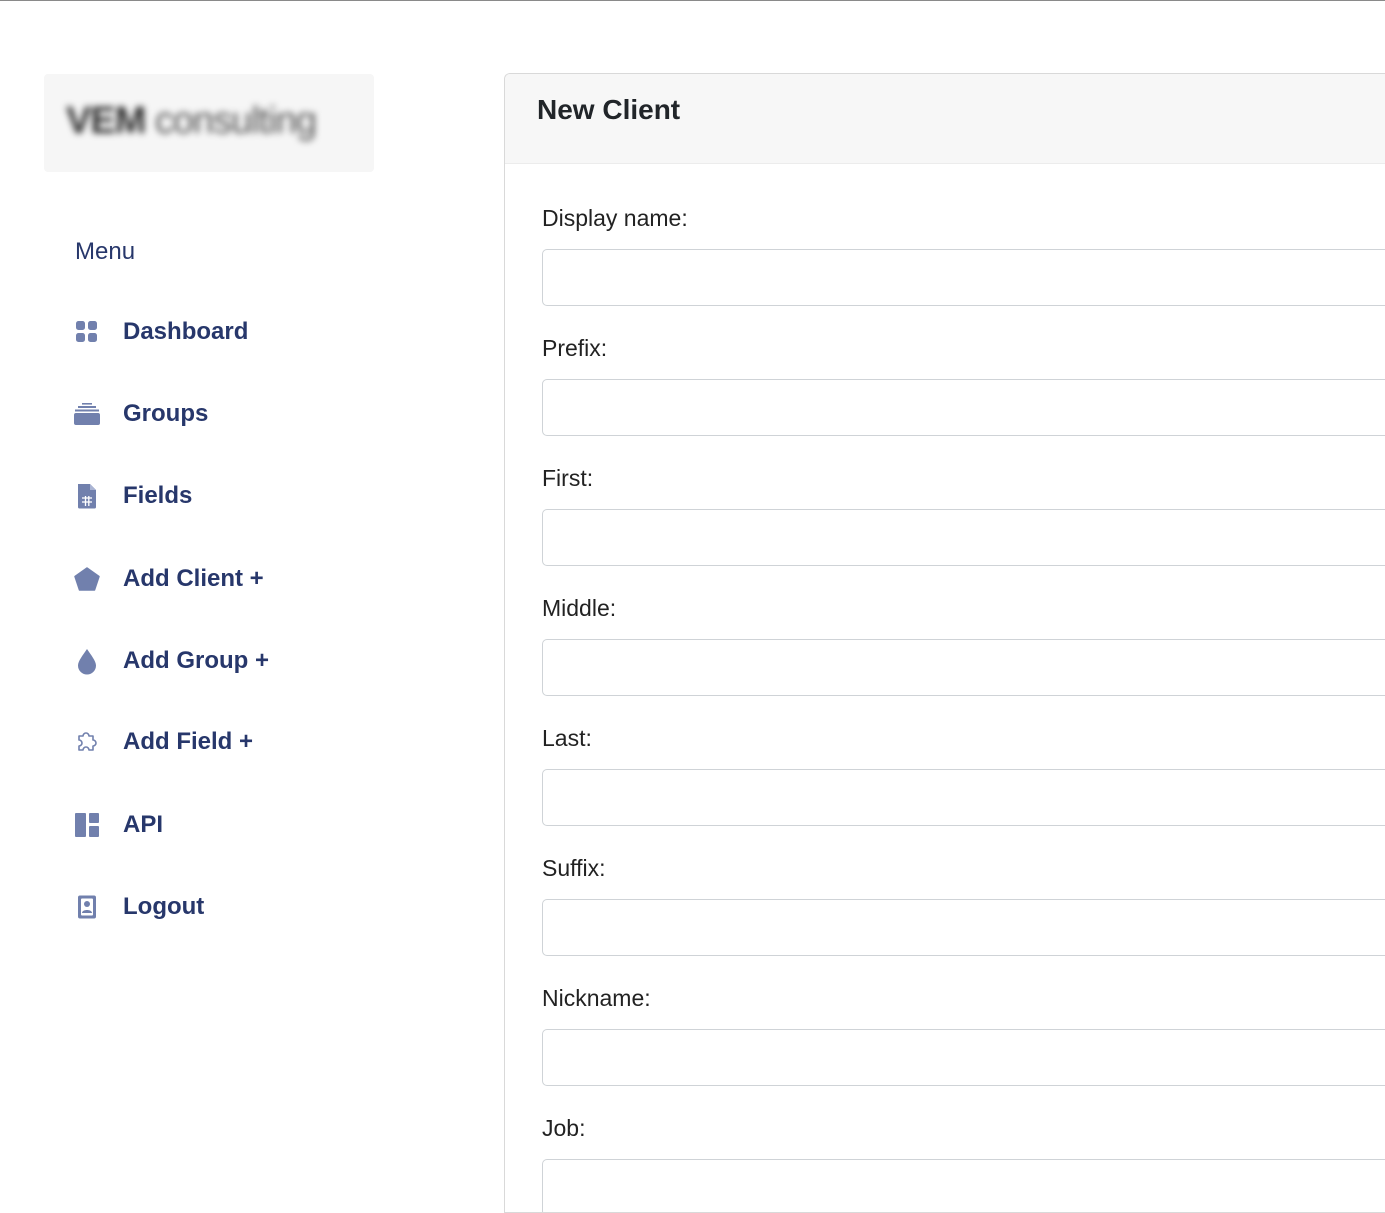  I want to click on sidebar-item-label: Add Client +, so click(193, 578).